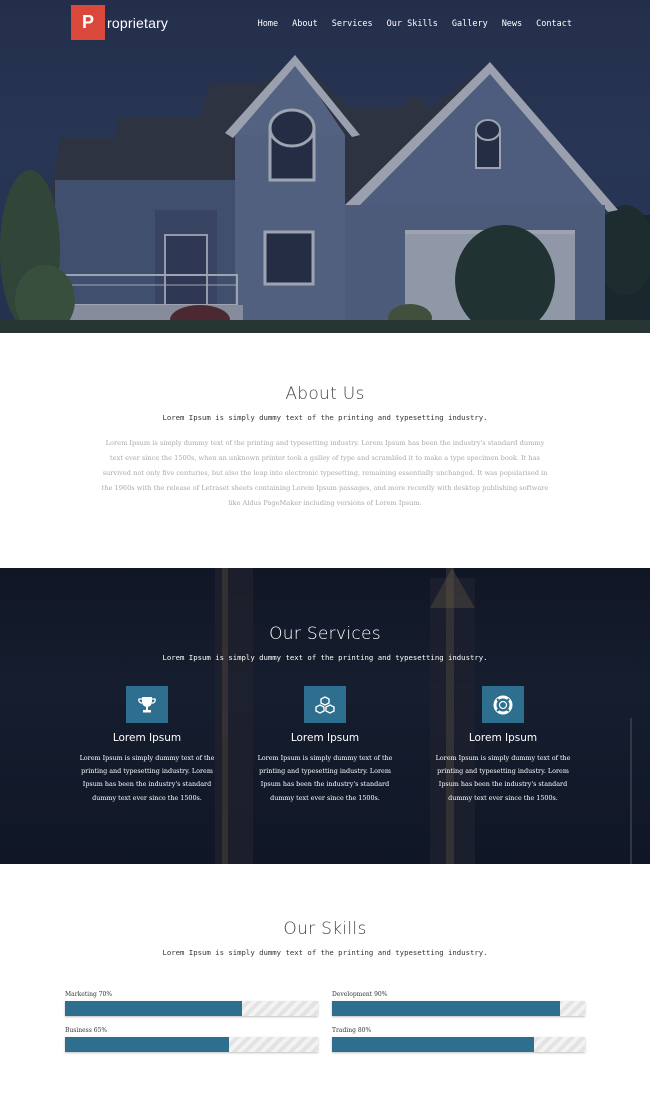  Describe the element at coordinates (305, 24) in the screenshot. I see `nav-about: About` at that location.